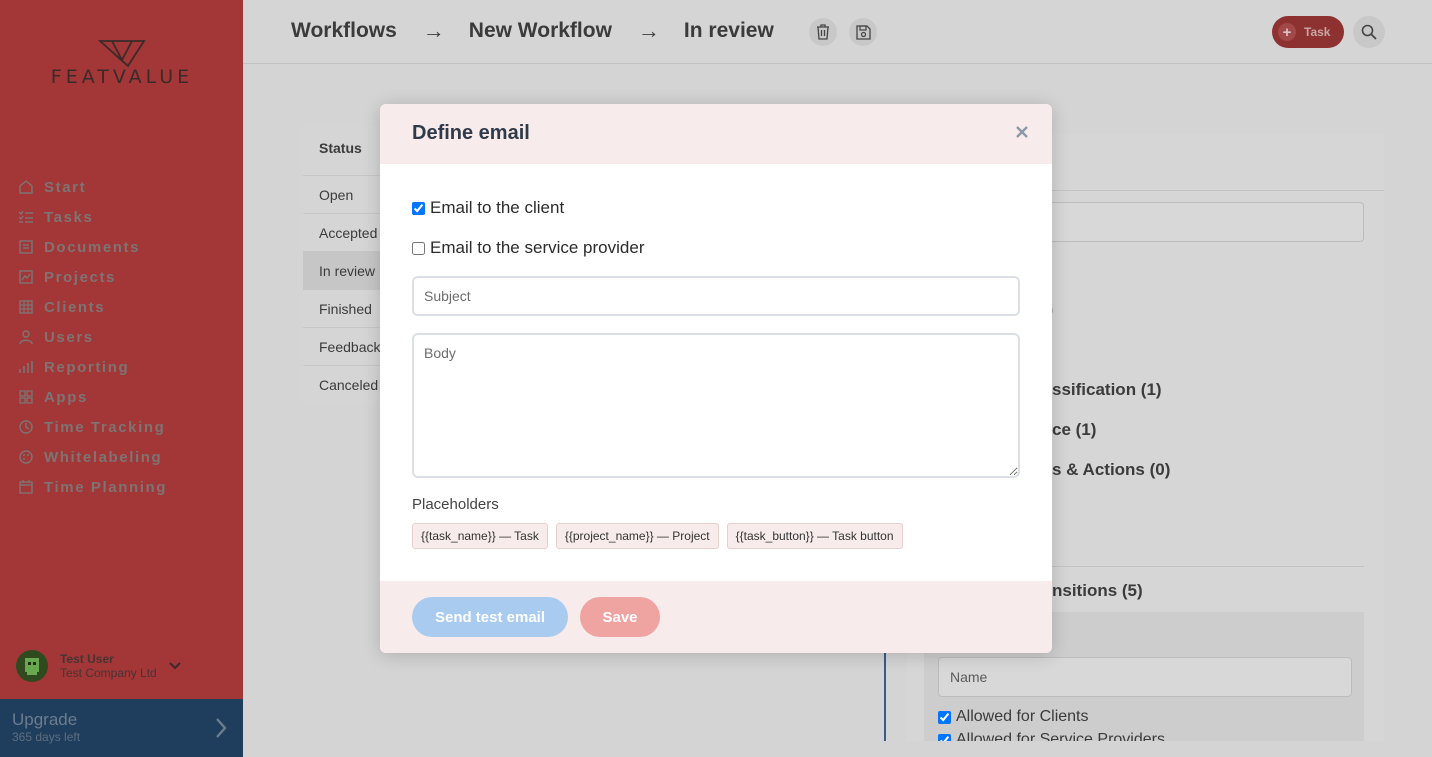 This screenshot has height=757, width=1432. I want to click on save-button: Save, so click(620, 617).